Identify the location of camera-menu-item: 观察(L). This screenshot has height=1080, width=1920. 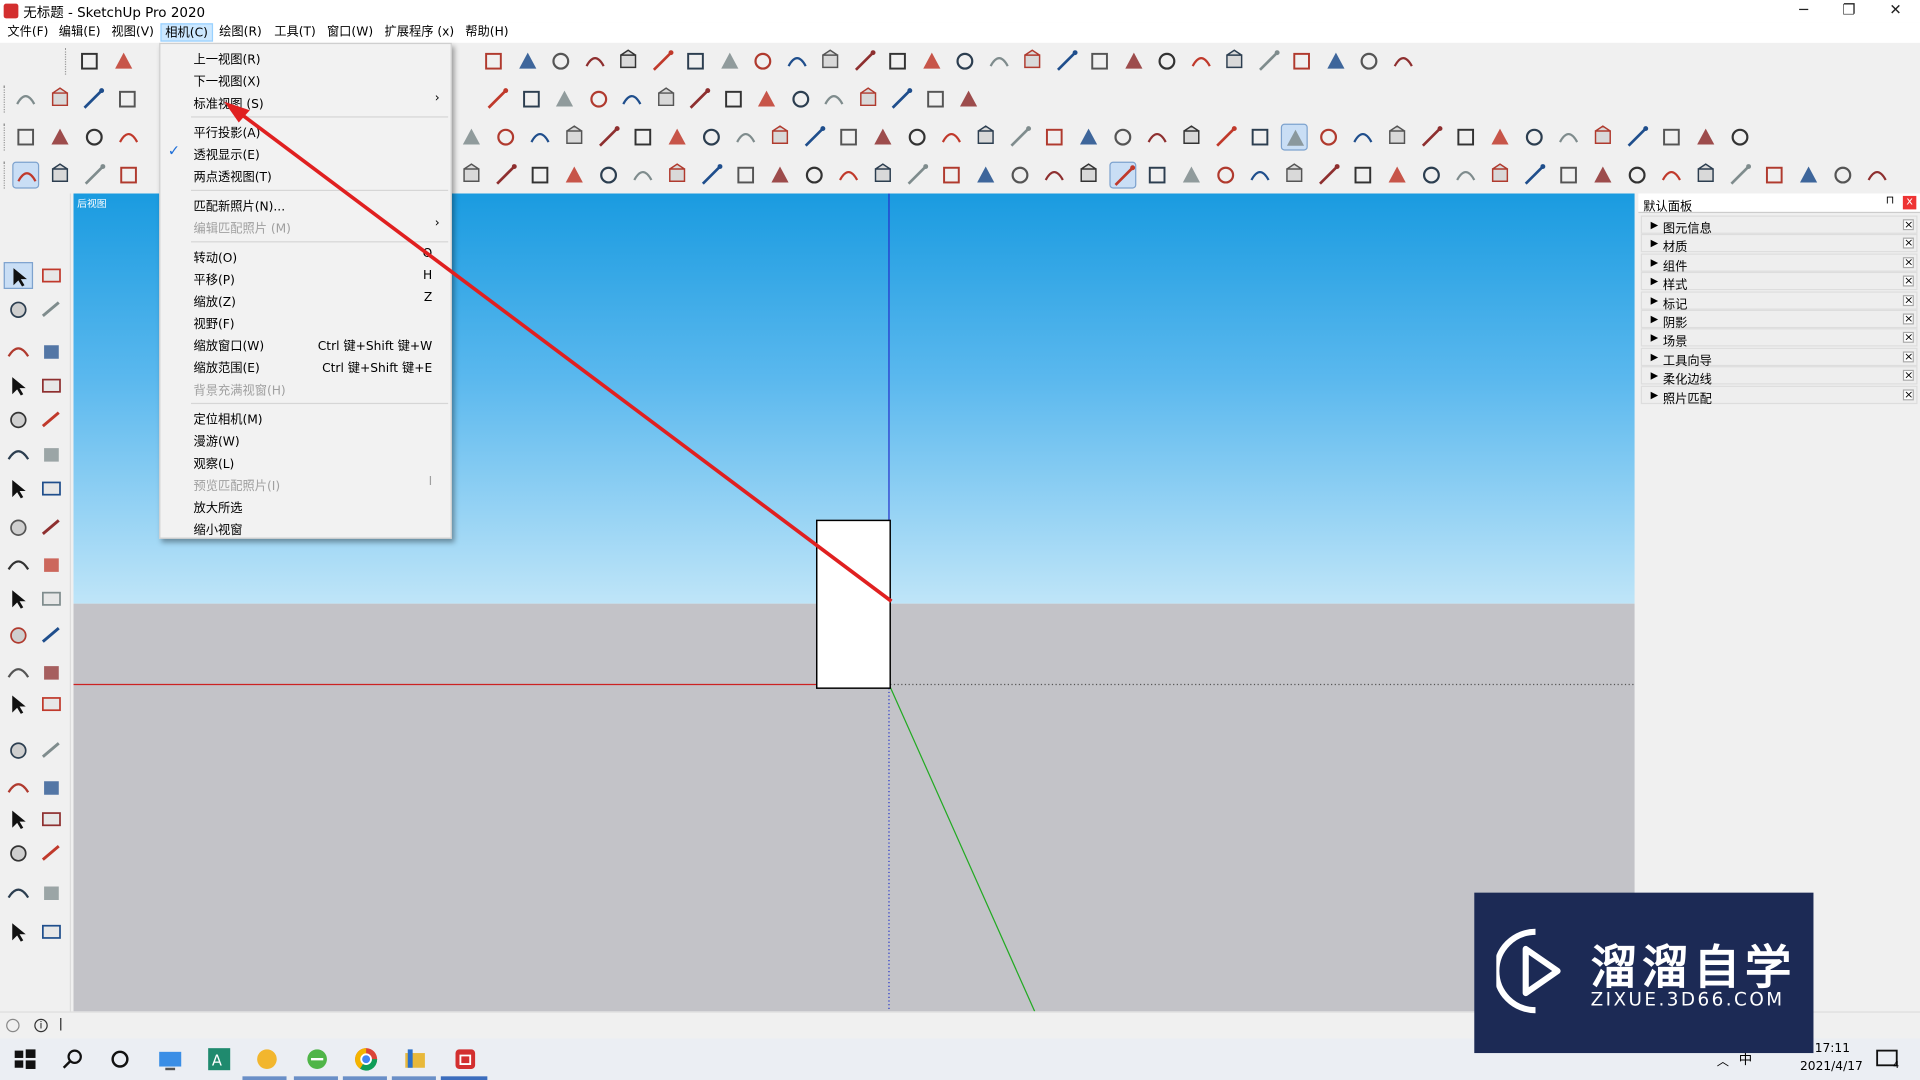
(305, 462).